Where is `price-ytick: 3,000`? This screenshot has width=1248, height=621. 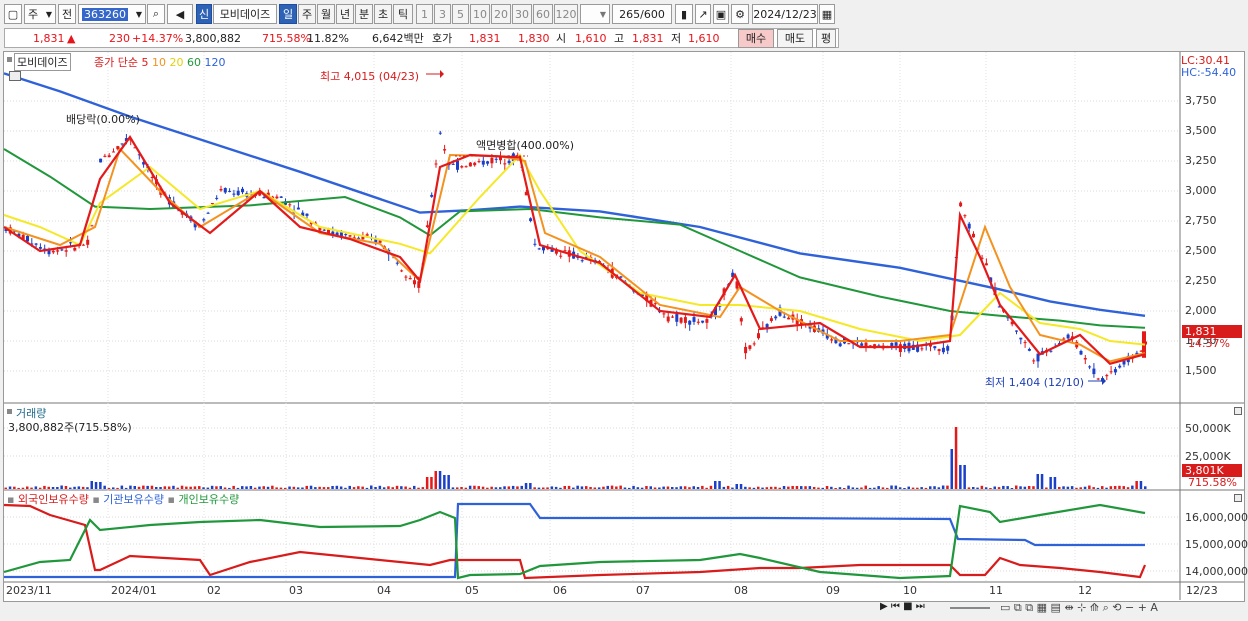
price-ytick: 3,000 is located at coordinates (1201, 190).